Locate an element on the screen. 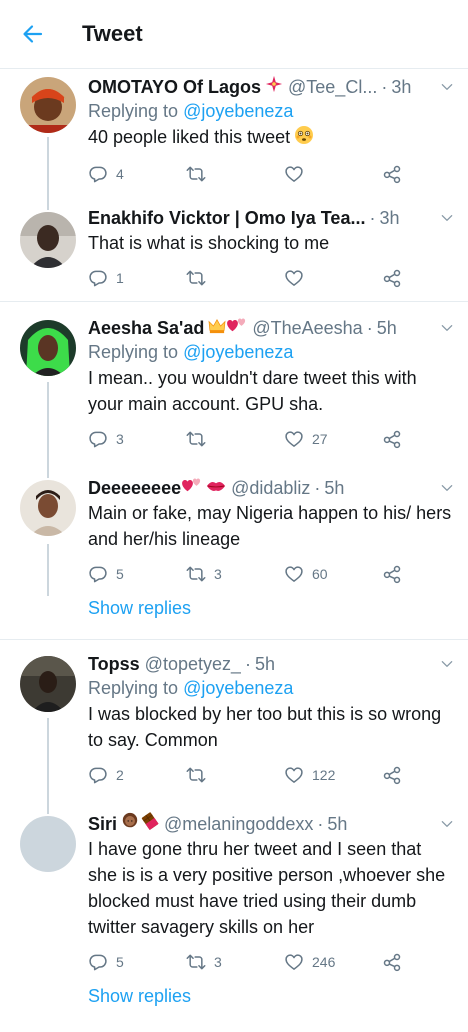  tweet-actions: 2 122 is located at coordinates (271, 775).